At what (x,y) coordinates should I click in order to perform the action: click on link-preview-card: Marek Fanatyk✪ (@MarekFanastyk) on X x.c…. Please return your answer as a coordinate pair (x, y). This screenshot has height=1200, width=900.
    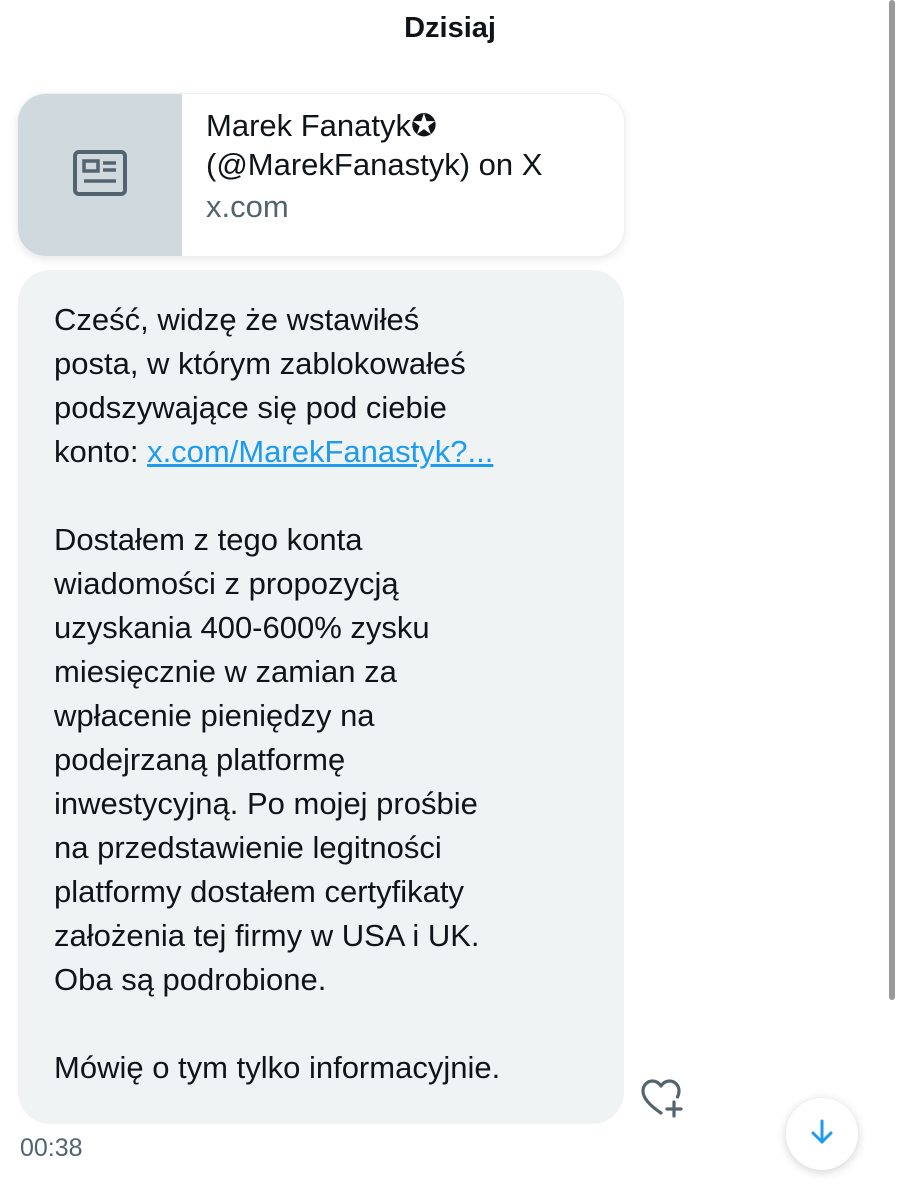
    Looking at the image, I should click on (321, 175).